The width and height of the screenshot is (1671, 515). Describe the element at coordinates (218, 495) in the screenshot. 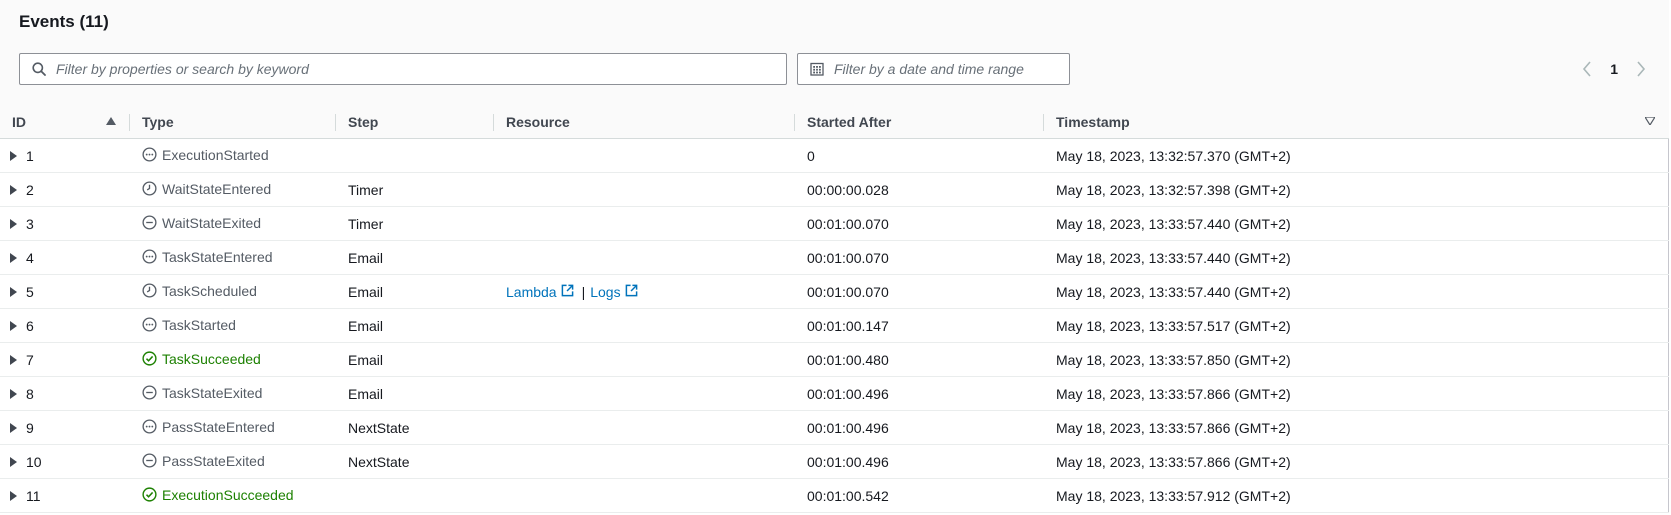

I see `event-type: ExecutionSucceeded` at that location.